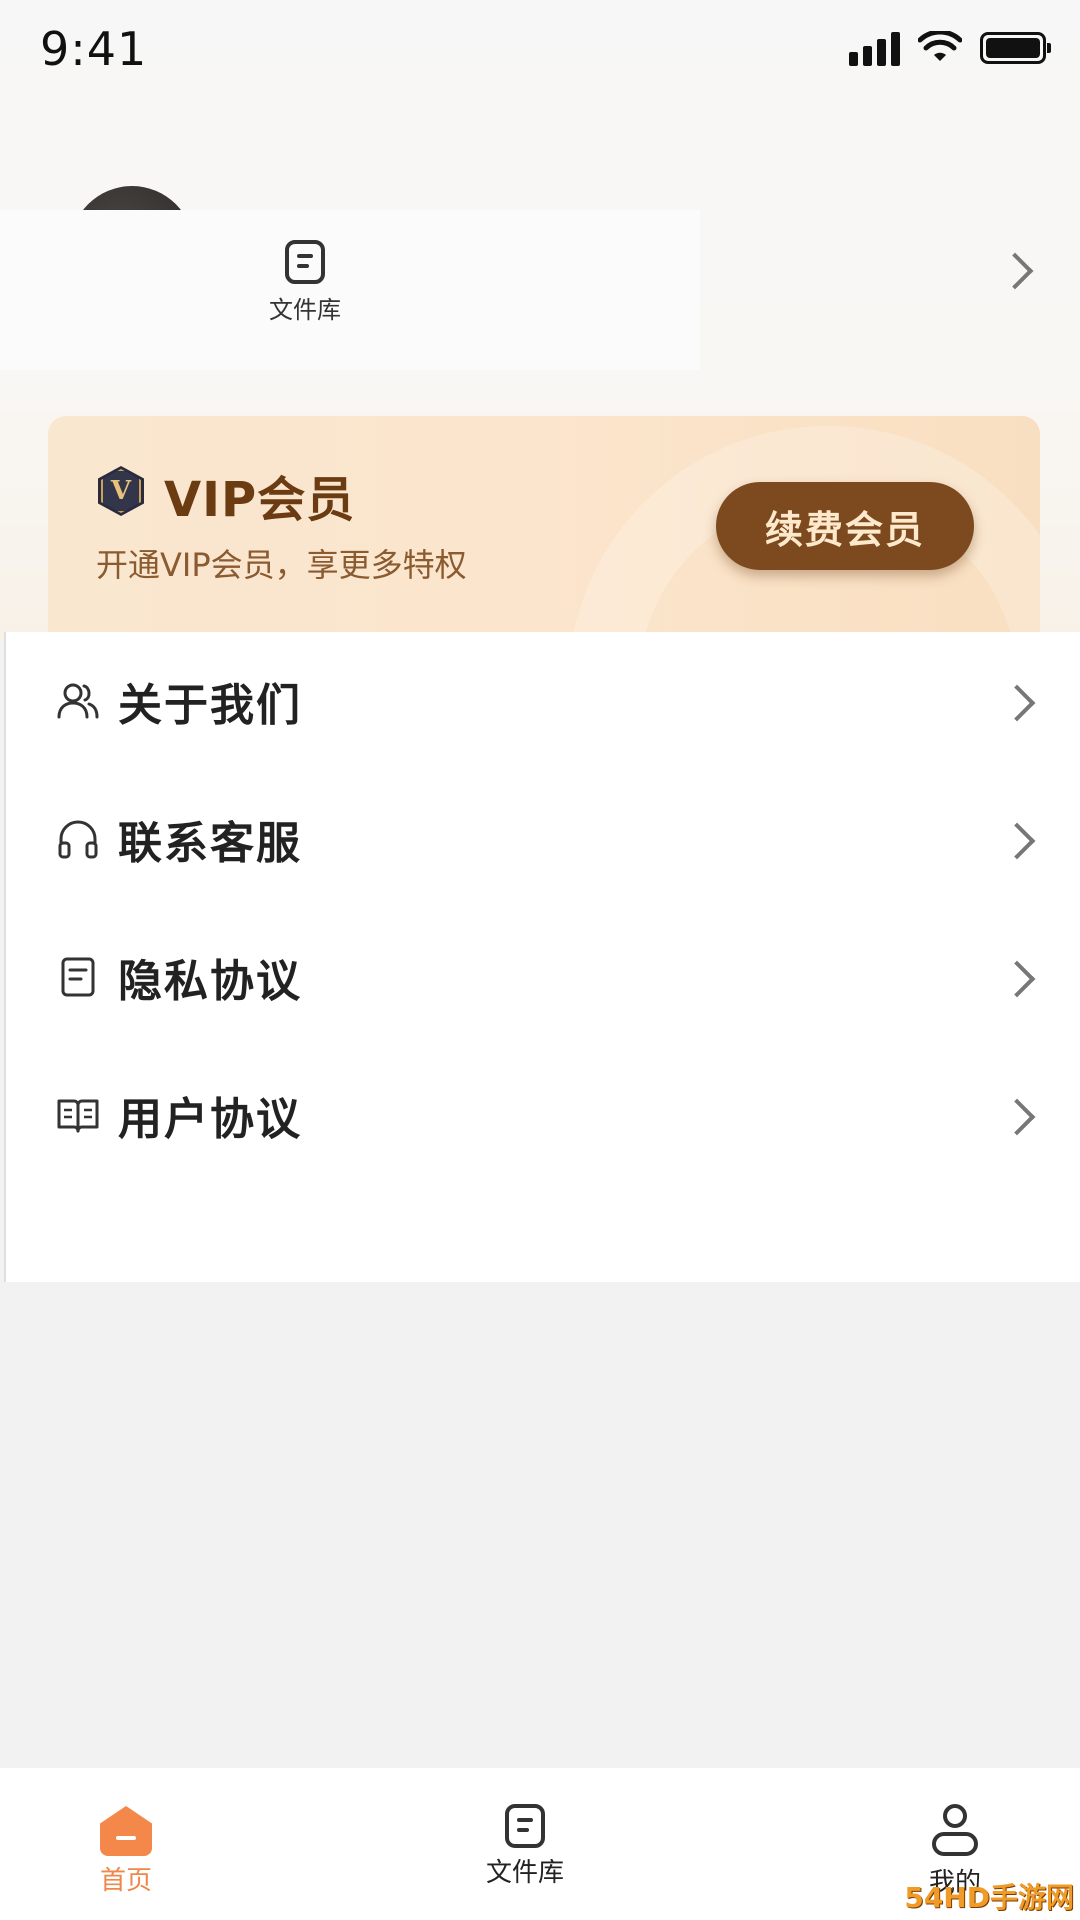  I want to click on battery-icon, so click(1015, 48).